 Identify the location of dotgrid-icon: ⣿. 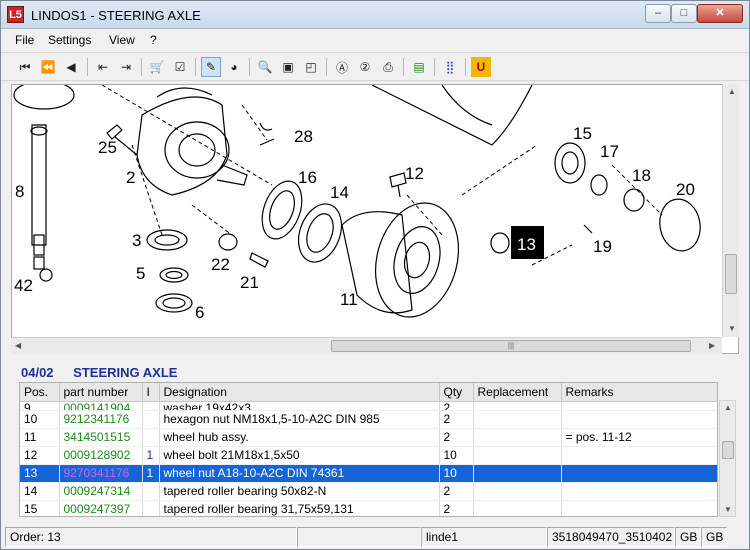
(450, 67).